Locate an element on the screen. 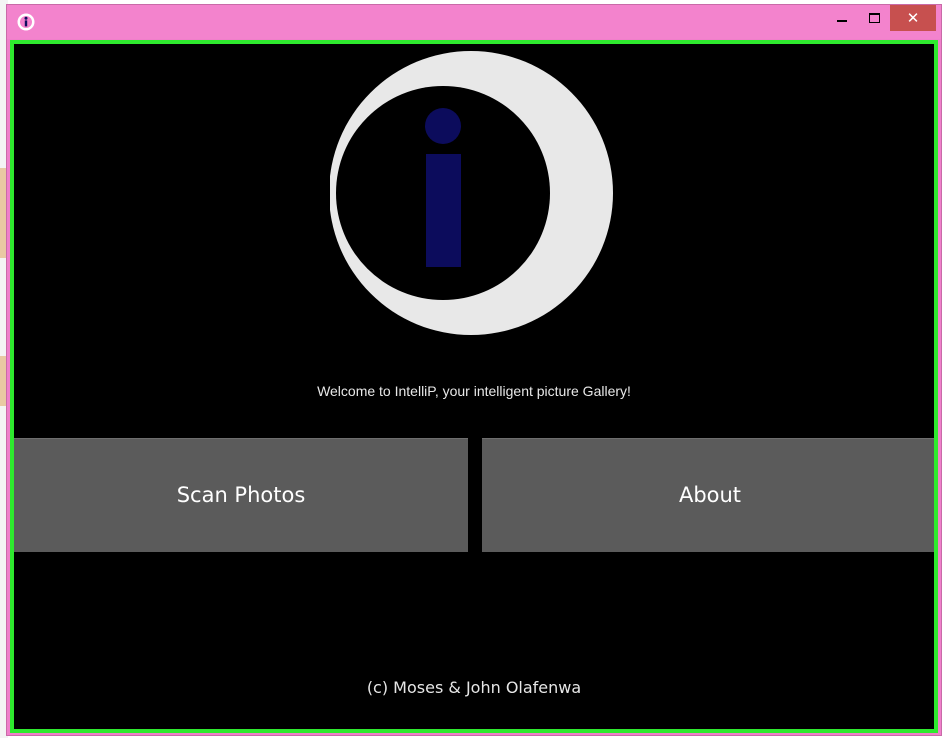 The height and width of the screenshot is (738, 944). info-icon is located at coordinates (26, 22).